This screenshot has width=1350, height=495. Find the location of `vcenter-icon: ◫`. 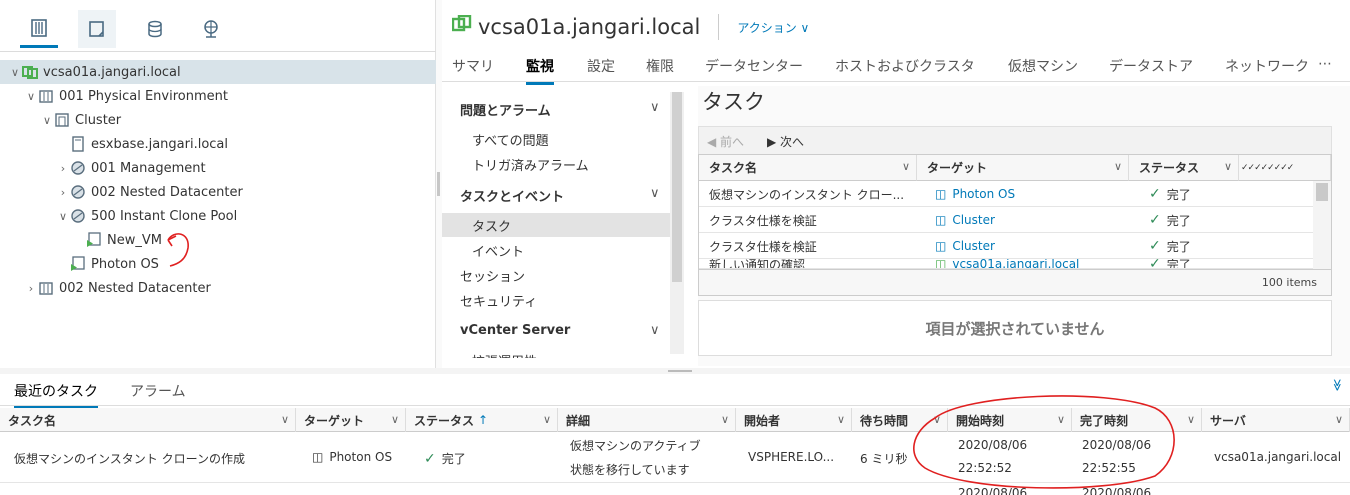

vcenter-icon: ◫ is located at coordinates (941, 264).